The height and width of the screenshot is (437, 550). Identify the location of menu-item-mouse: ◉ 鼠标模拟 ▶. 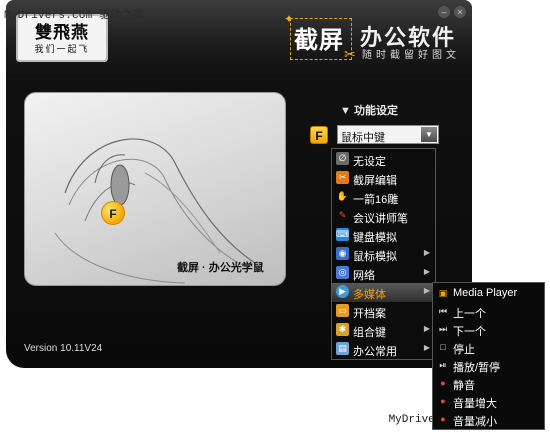
(383, 254).